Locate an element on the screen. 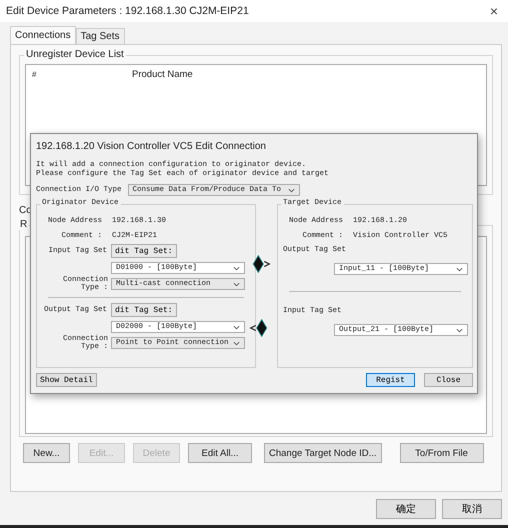 The image size is (508, 528). show-detail-button: Show Detail is located at coordinates (66, 380).